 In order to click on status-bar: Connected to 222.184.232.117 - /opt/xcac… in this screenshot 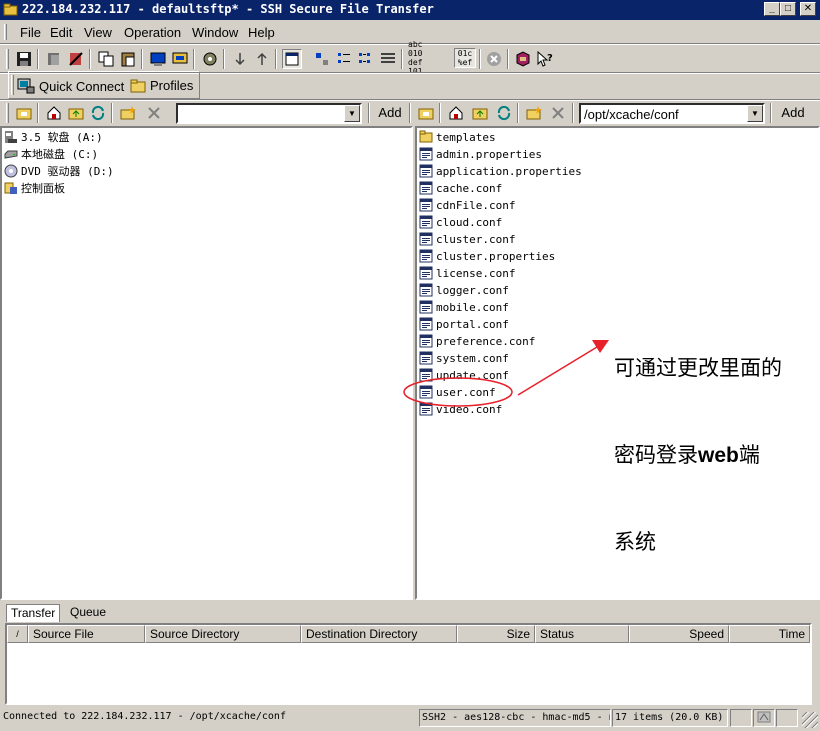, I will do `click(410, 718)`.